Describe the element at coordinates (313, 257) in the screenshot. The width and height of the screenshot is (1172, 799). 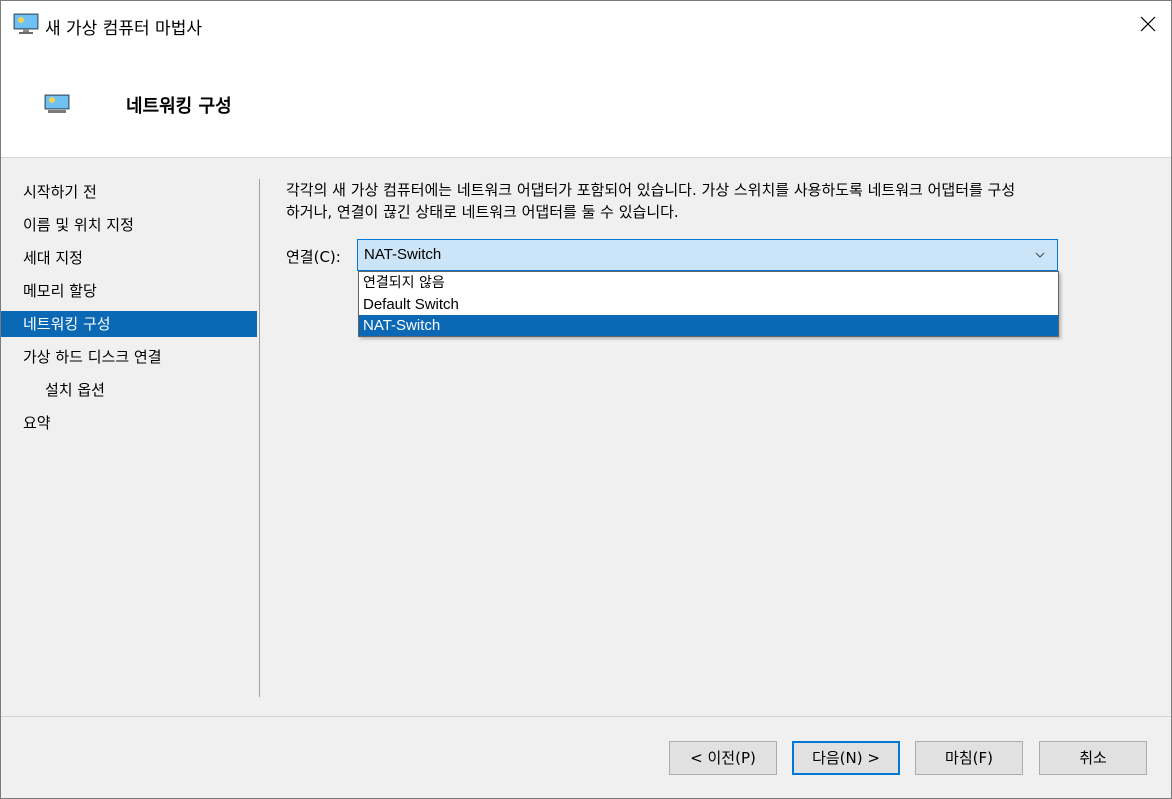
I see `connection-label: 연결(C):` at that location.